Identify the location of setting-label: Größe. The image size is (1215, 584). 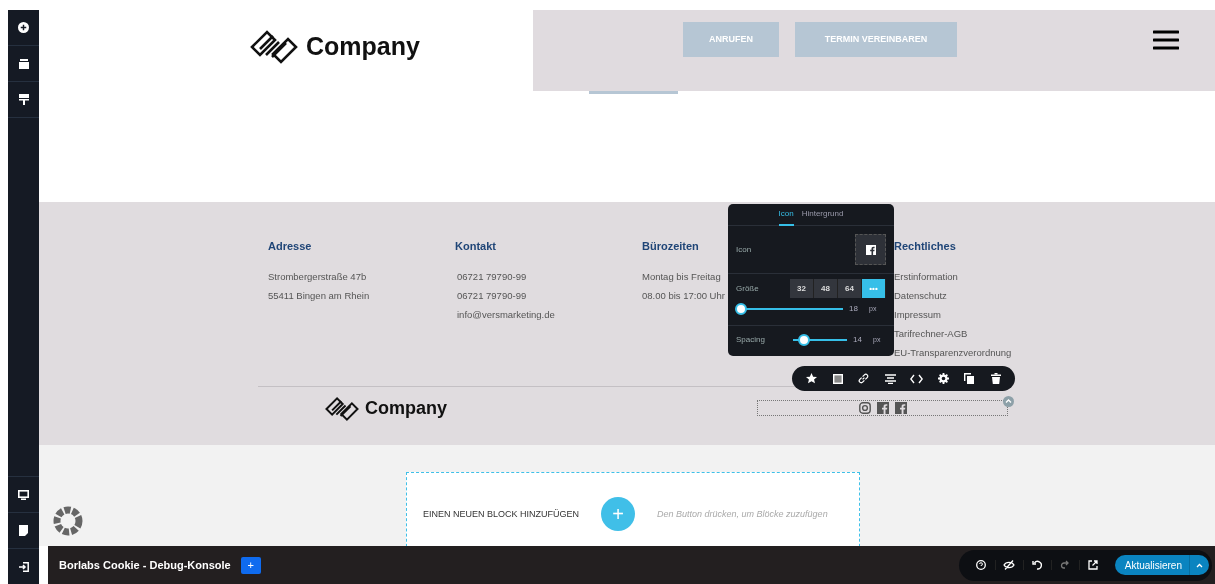
(747, 288).